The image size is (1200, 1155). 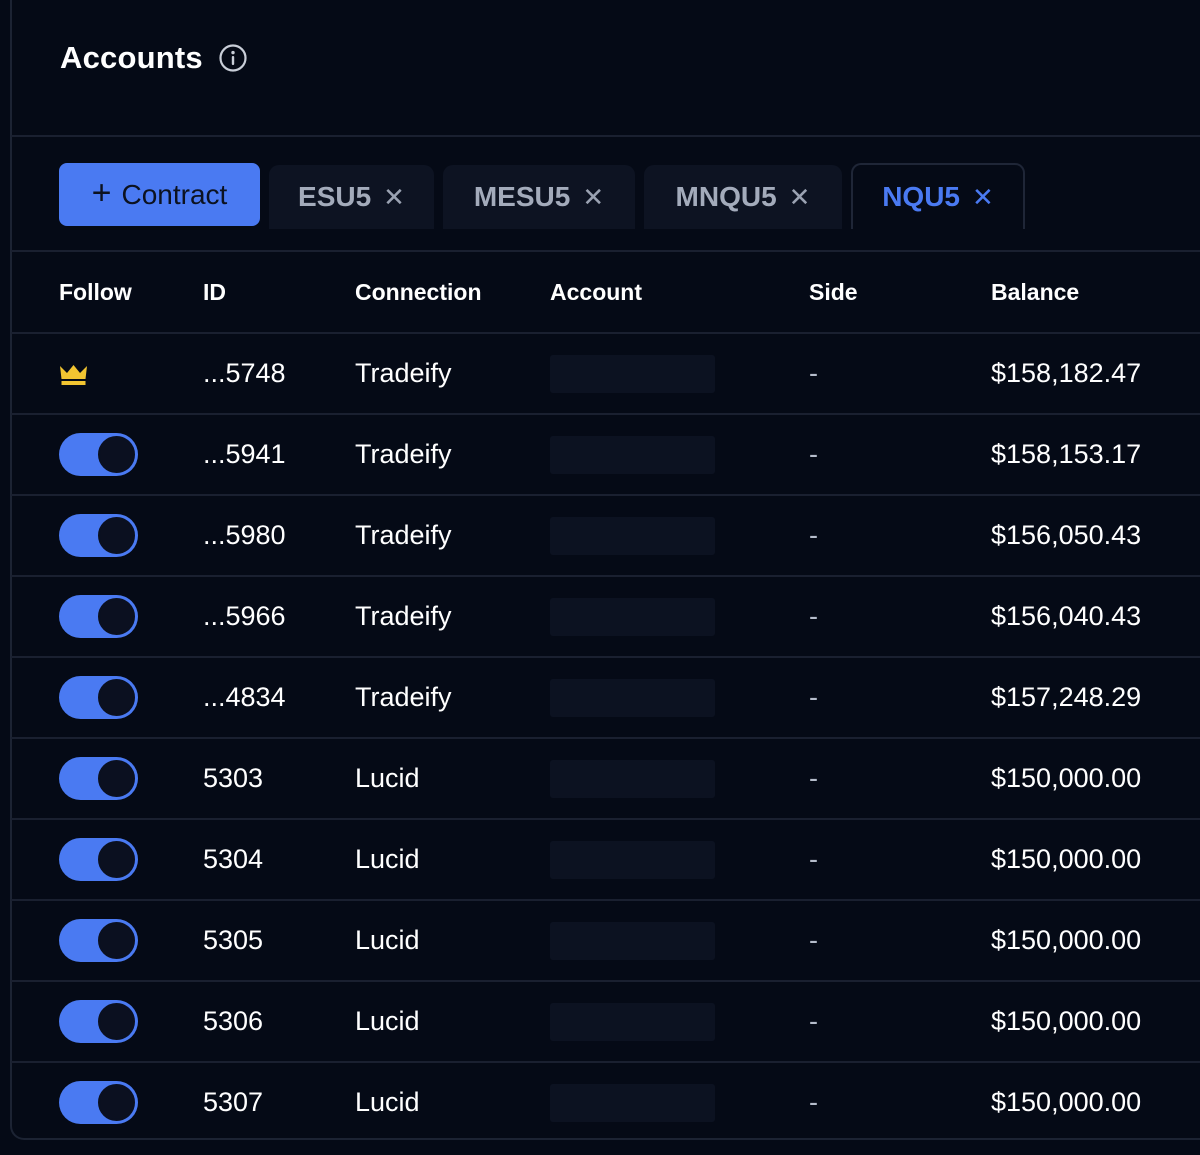 I want to click on table-row: 5303 Lucid - $150,000.00, so click(x=605, y=777).